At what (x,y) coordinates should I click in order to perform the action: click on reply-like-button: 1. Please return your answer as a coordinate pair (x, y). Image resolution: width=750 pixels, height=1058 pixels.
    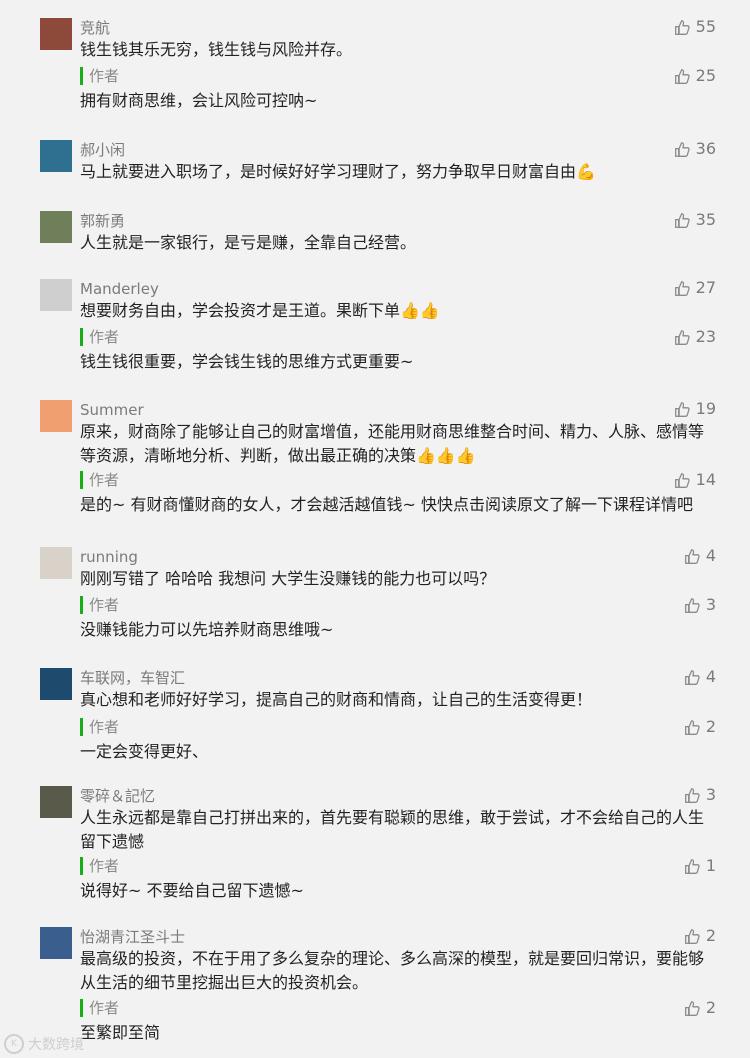
    Looking at the image, I should click on (700, 866).